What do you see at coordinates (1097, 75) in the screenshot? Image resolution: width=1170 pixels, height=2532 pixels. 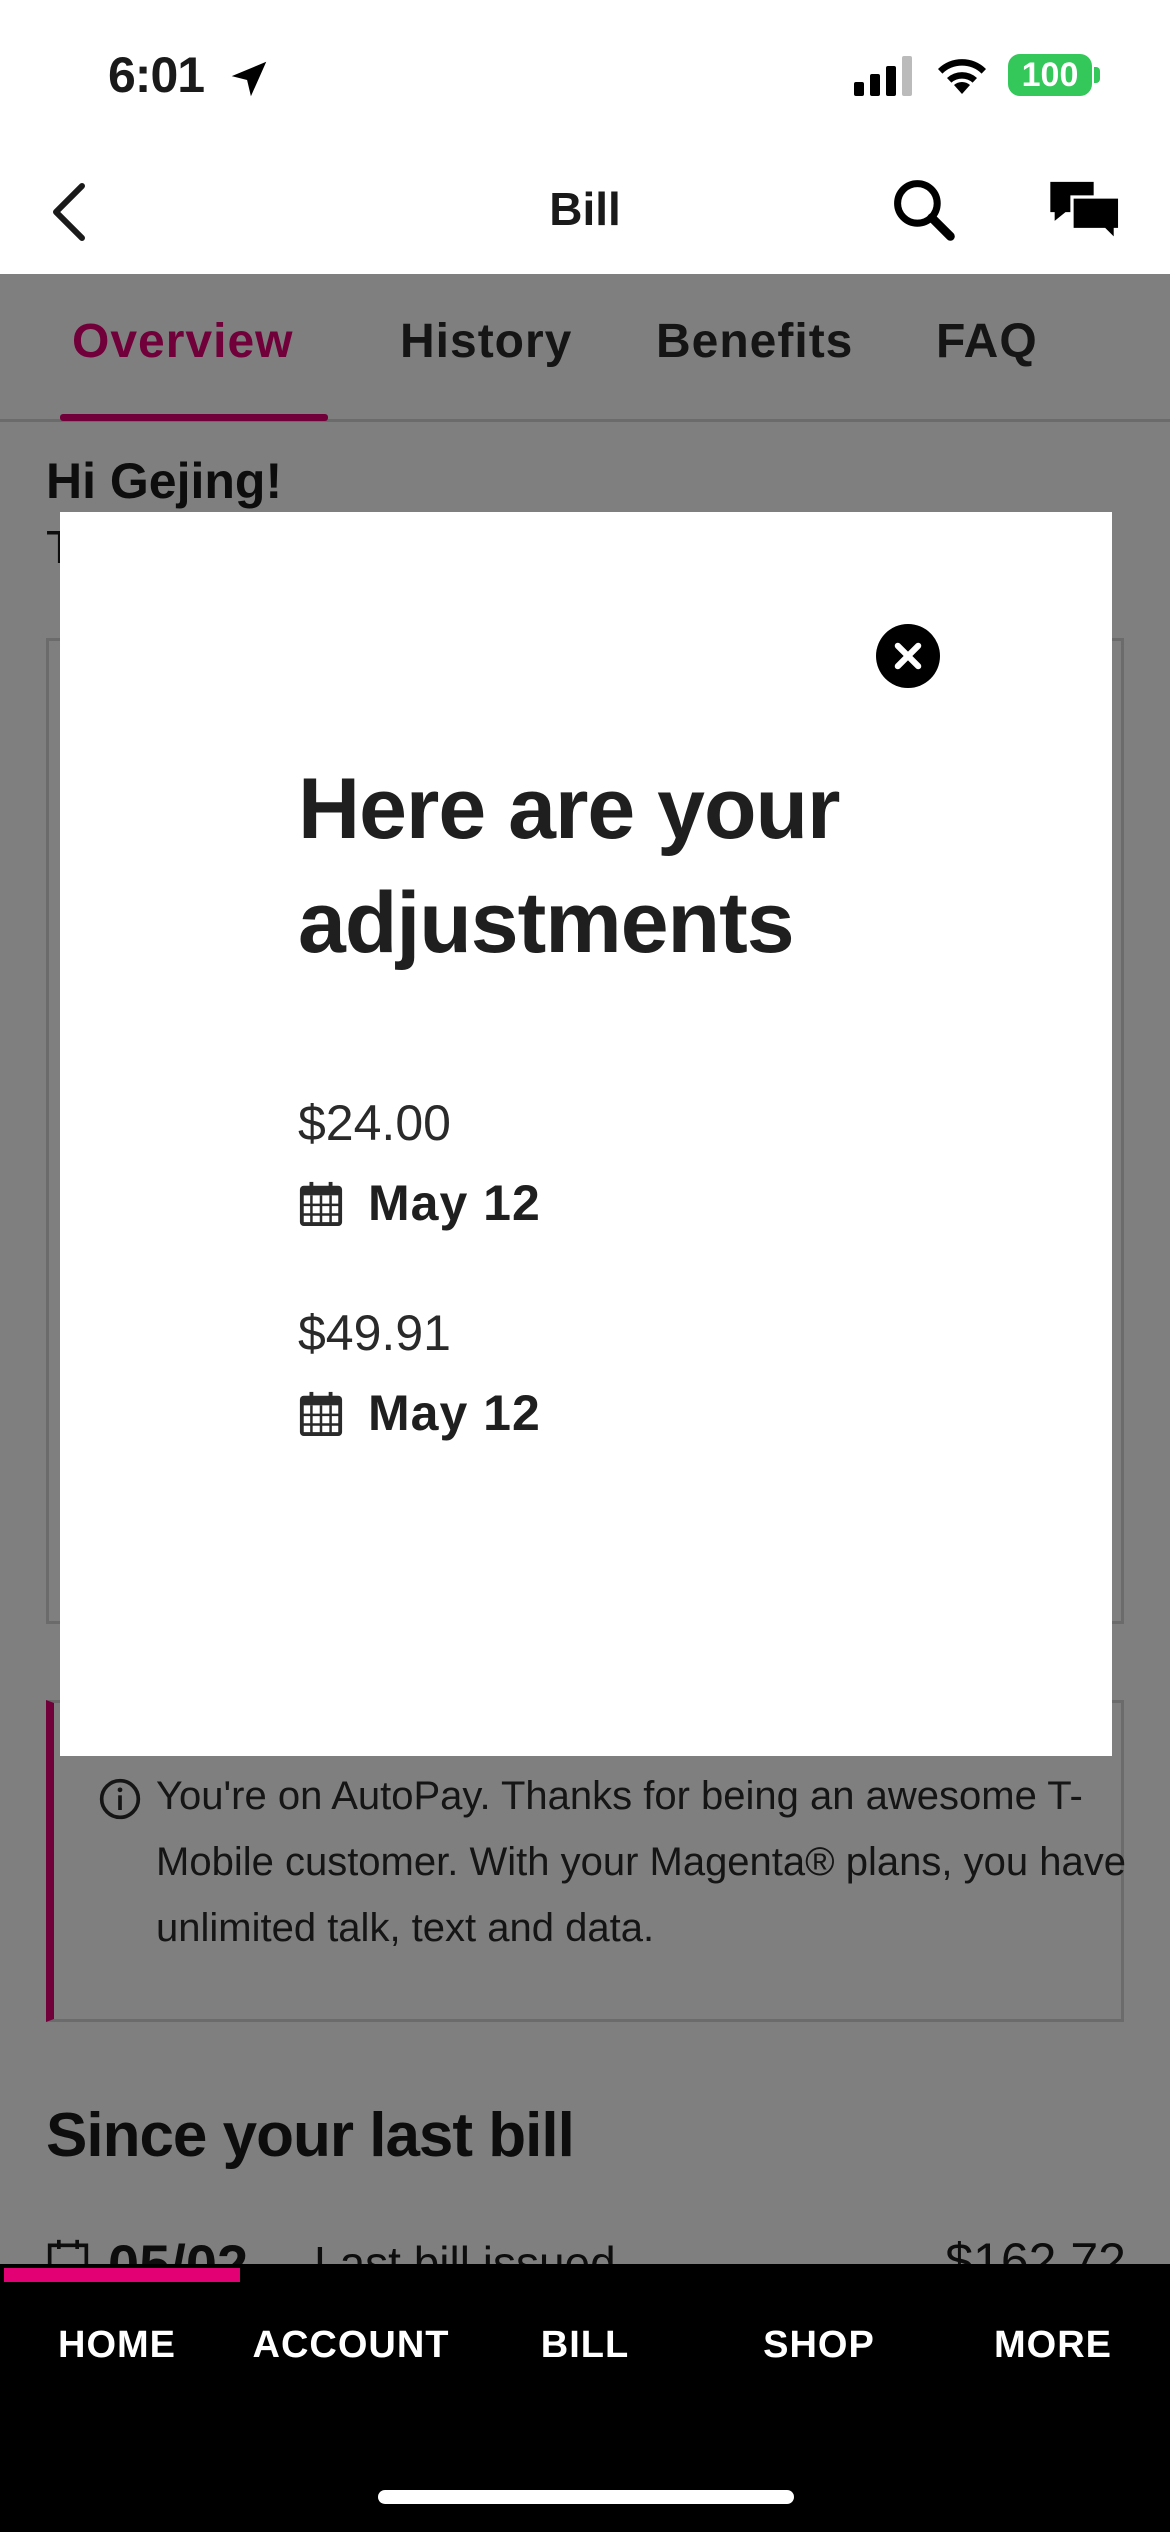 I see `battery-nub` at bounding box center [1097, 75].